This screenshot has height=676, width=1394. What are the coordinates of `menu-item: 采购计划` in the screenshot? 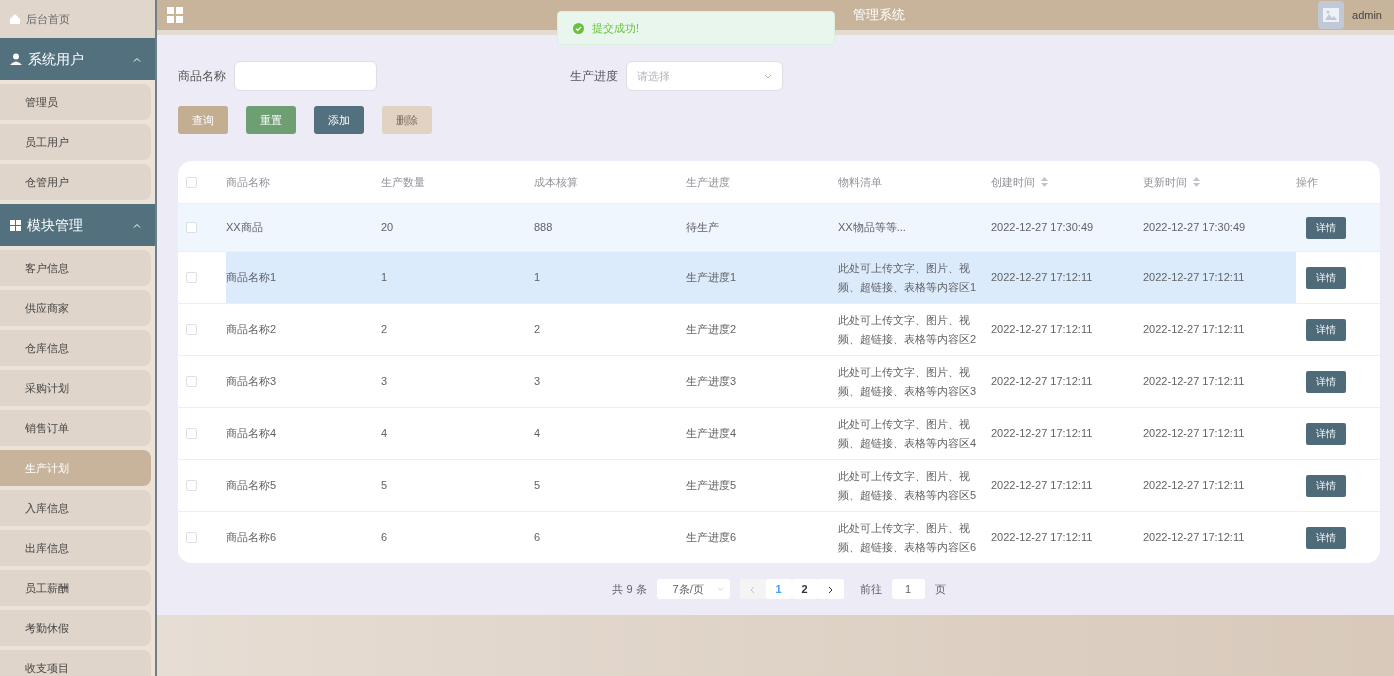 It's located at (75, 388).